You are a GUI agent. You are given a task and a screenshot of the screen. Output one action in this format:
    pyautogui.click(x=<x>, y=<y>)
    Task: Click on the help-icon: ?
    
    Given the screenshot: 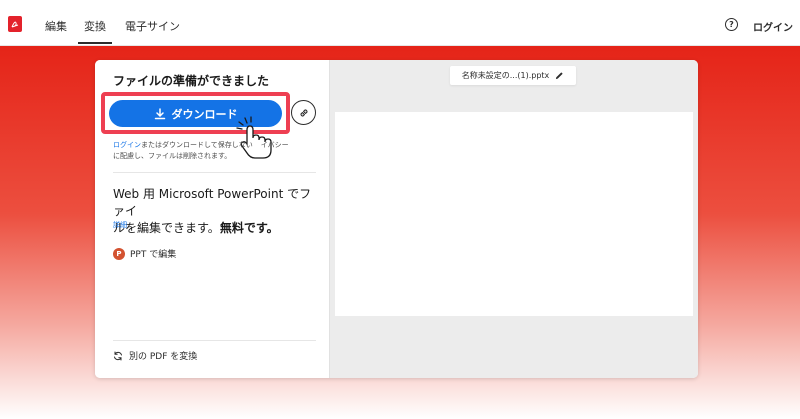 What is the action you would take?
    pyautogui.click(x=731, y=24)
    